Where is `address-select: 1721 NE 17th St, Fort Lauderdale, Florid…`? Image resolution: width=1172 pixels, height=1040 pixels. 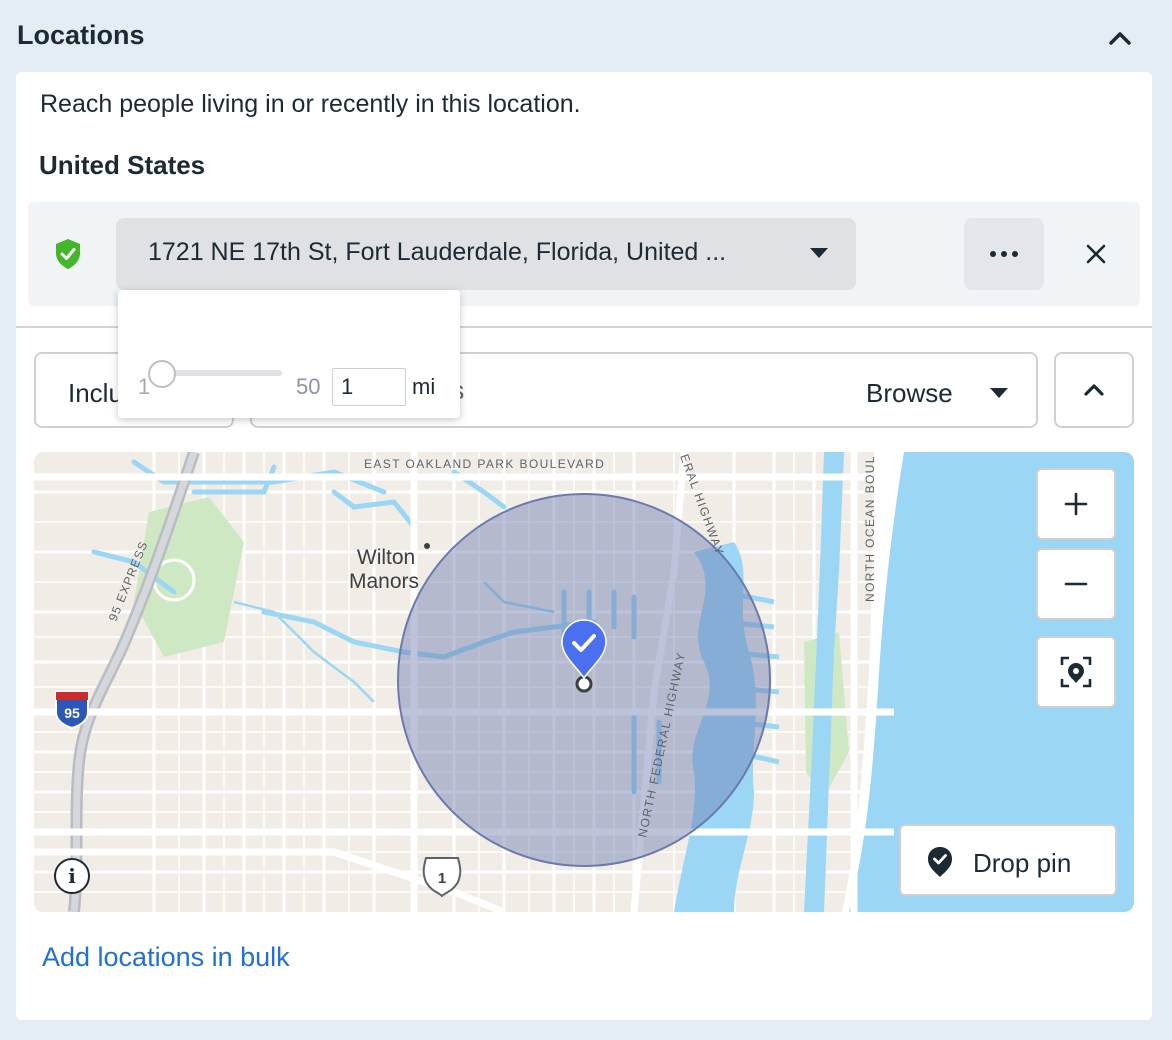
address-select: 1721 NE 17th St, Fort Lauderdale, Florid… is located at coordinates (486, 254).